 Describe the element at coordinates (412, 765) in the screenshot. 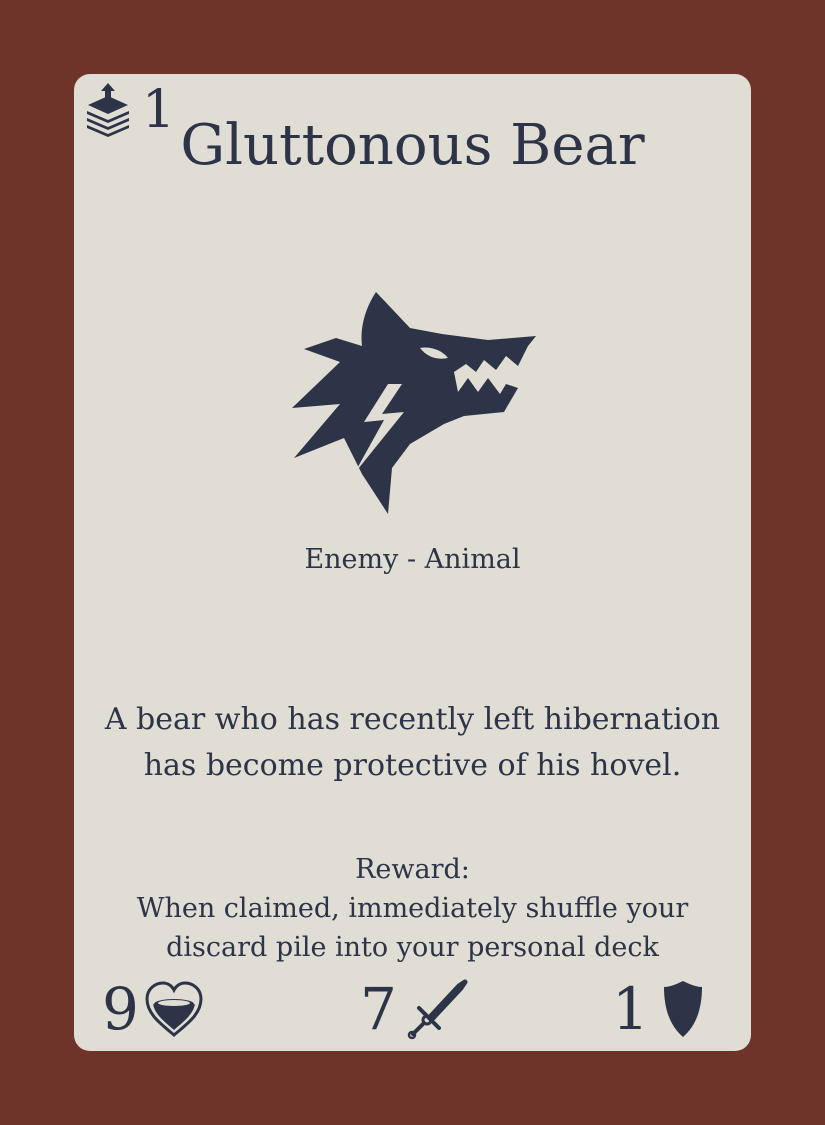

I see `flavor-line: has become protective of his hovel.` at that location.